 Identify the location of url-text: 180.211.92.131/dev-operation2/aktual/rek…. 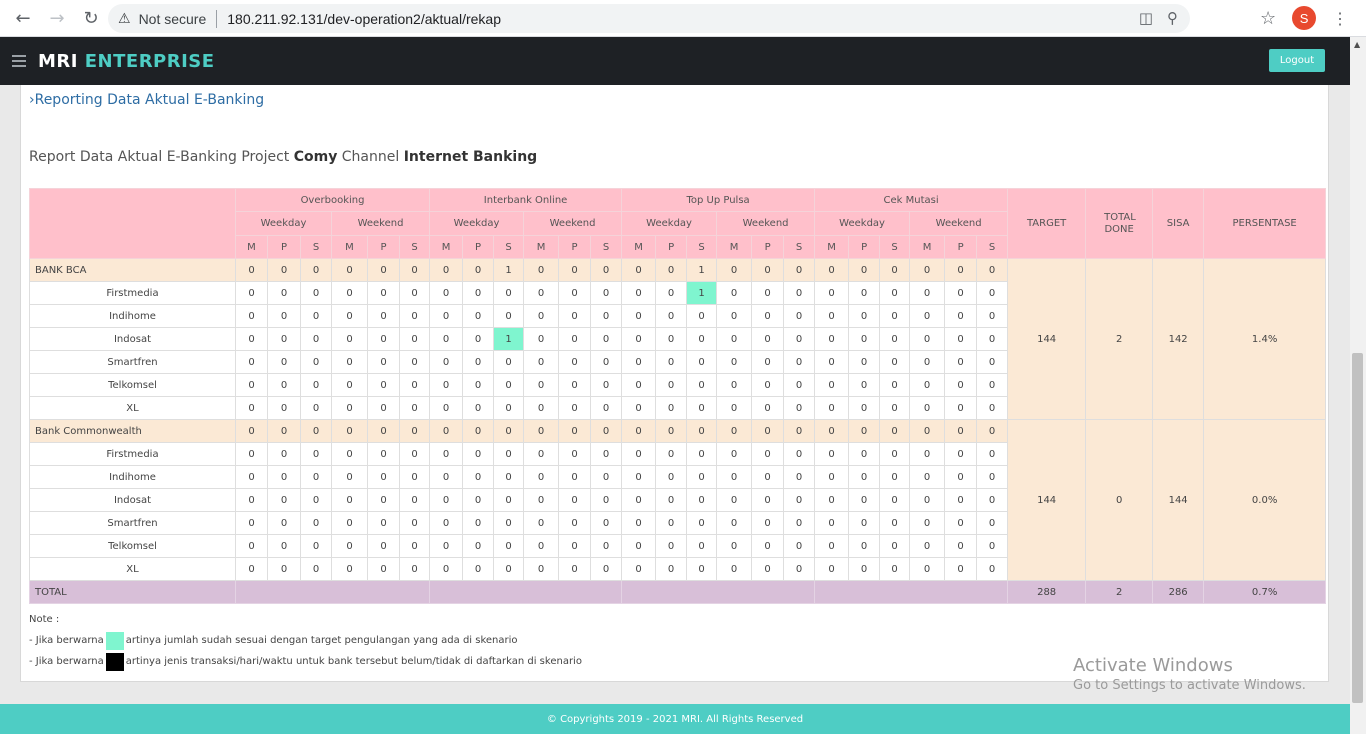
(364, 19).